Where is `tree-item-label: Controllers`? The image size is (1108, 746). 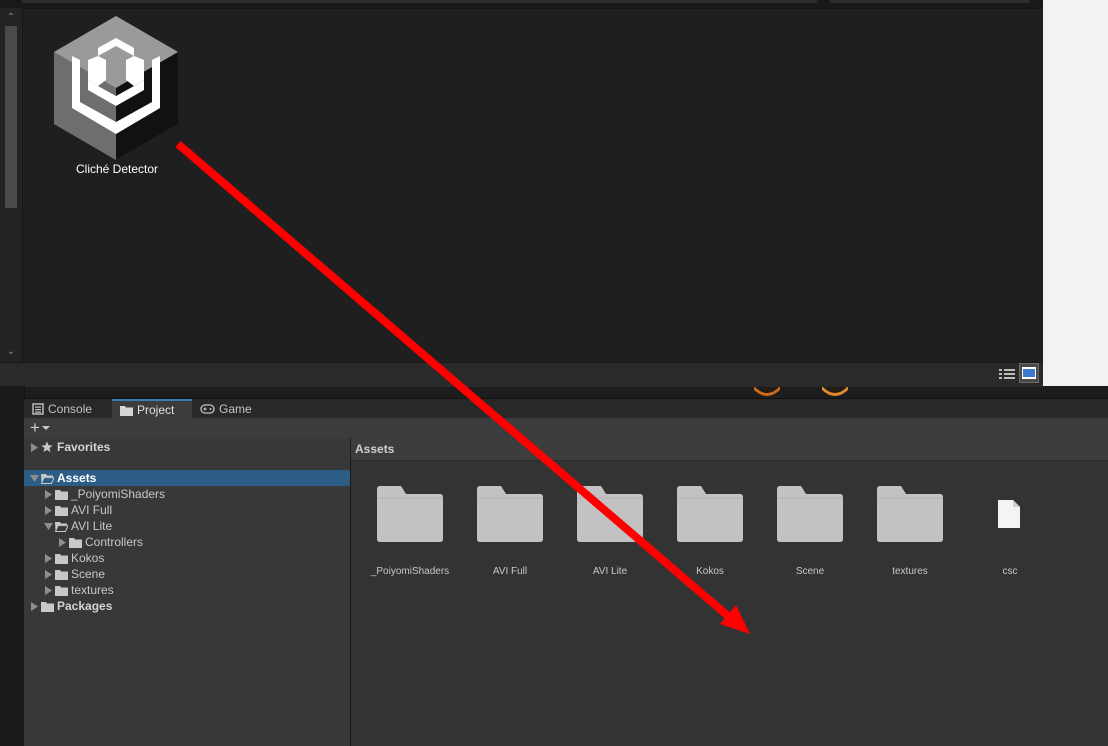
tree-item-label: Controllers is located at coordinates (114, 542).